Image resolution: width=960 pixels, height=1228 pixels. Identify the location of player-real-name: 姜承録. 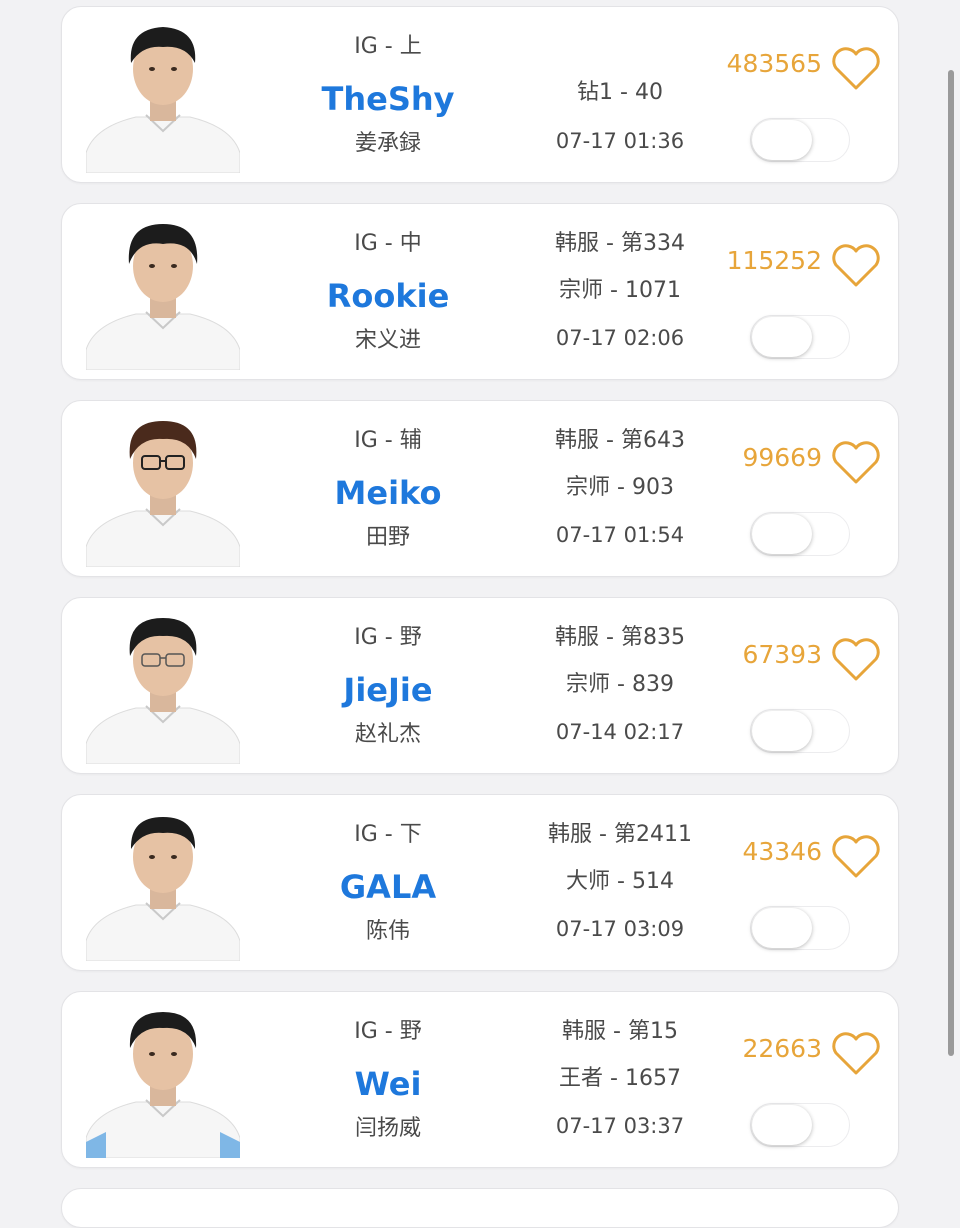
(387, 143).